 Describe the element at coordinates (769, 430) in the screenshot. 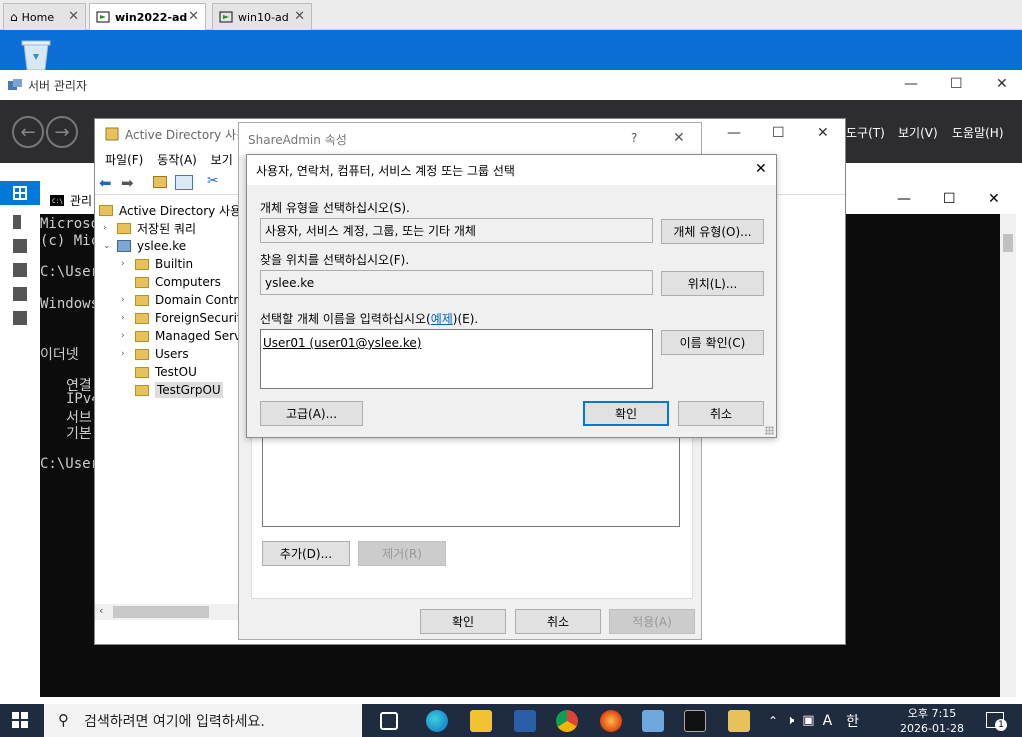

I see `resize-grip` at that location.